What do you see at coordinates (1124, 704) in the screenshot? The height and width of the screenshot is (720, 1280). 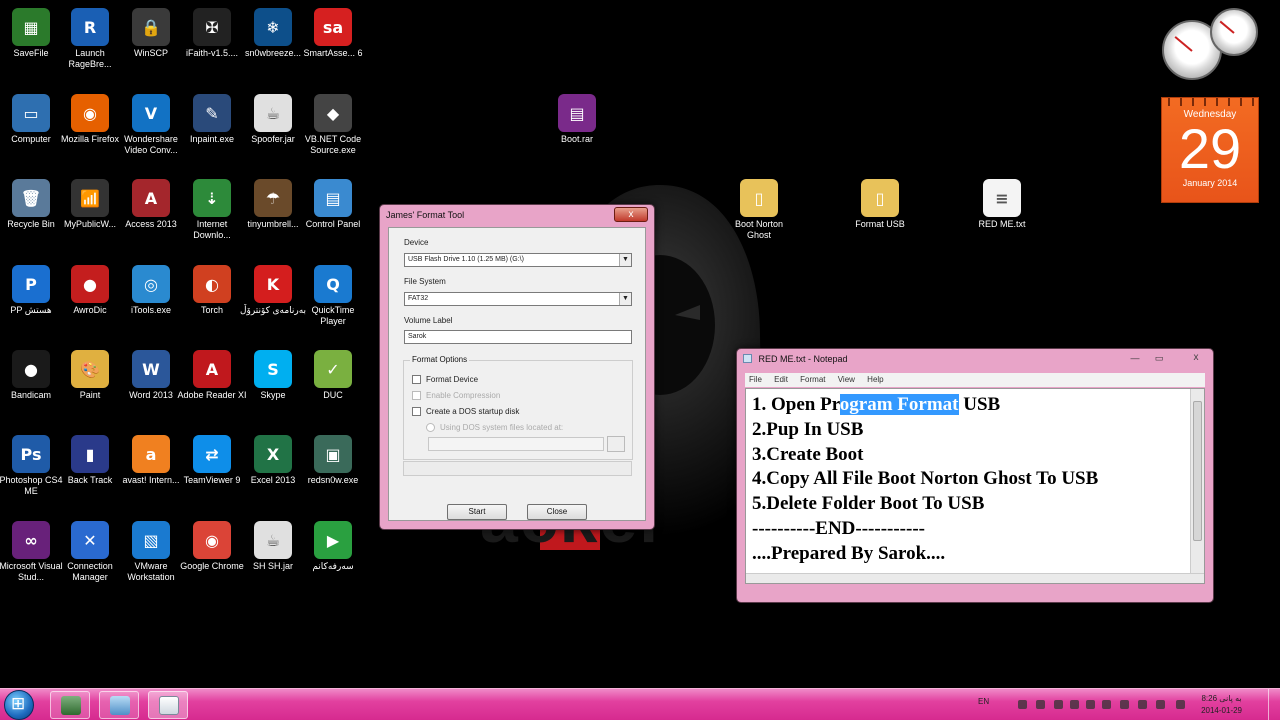 I see `tray-bluetooth-icon` at bounding box center [1124, 704].